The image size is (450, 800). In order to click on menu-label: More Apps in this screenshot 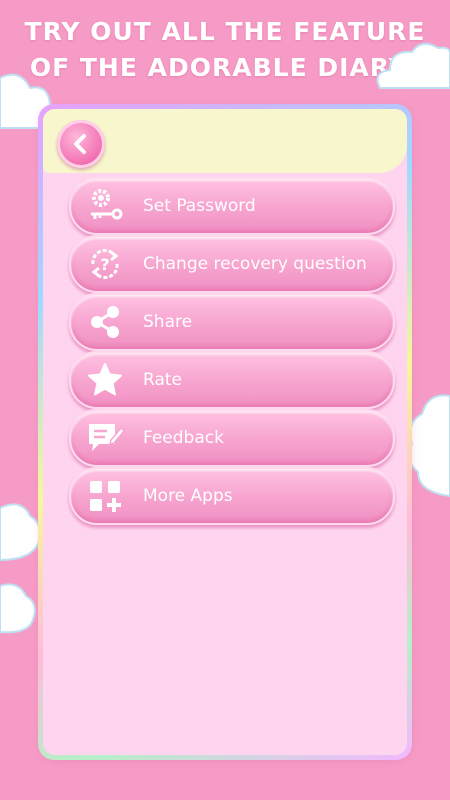, I will do `click(188, 496)`.